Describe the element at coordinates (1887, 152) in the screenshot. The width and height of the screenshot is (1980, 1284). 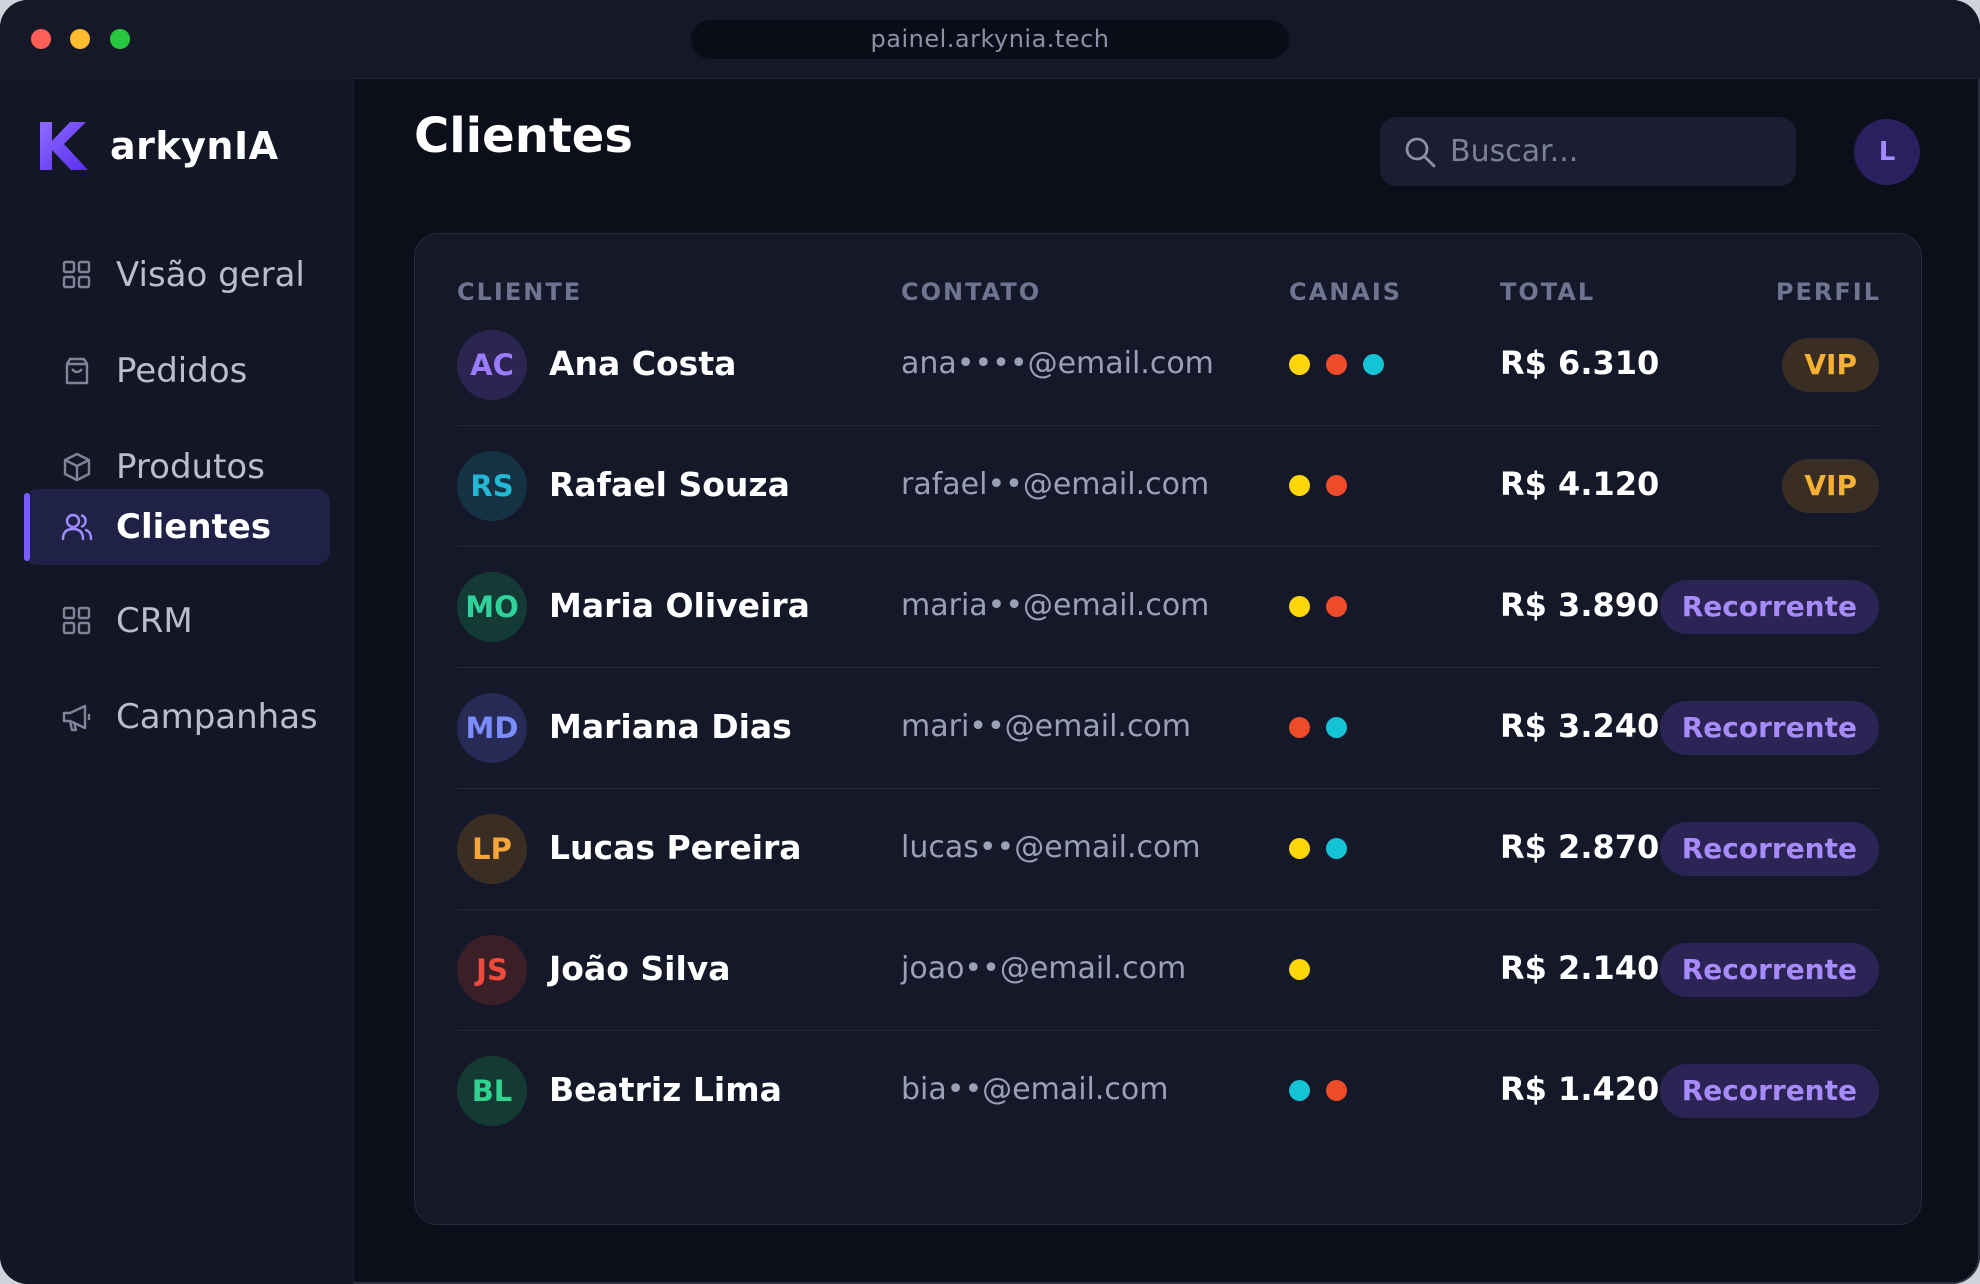
I see `user-avatar: L` at that location.